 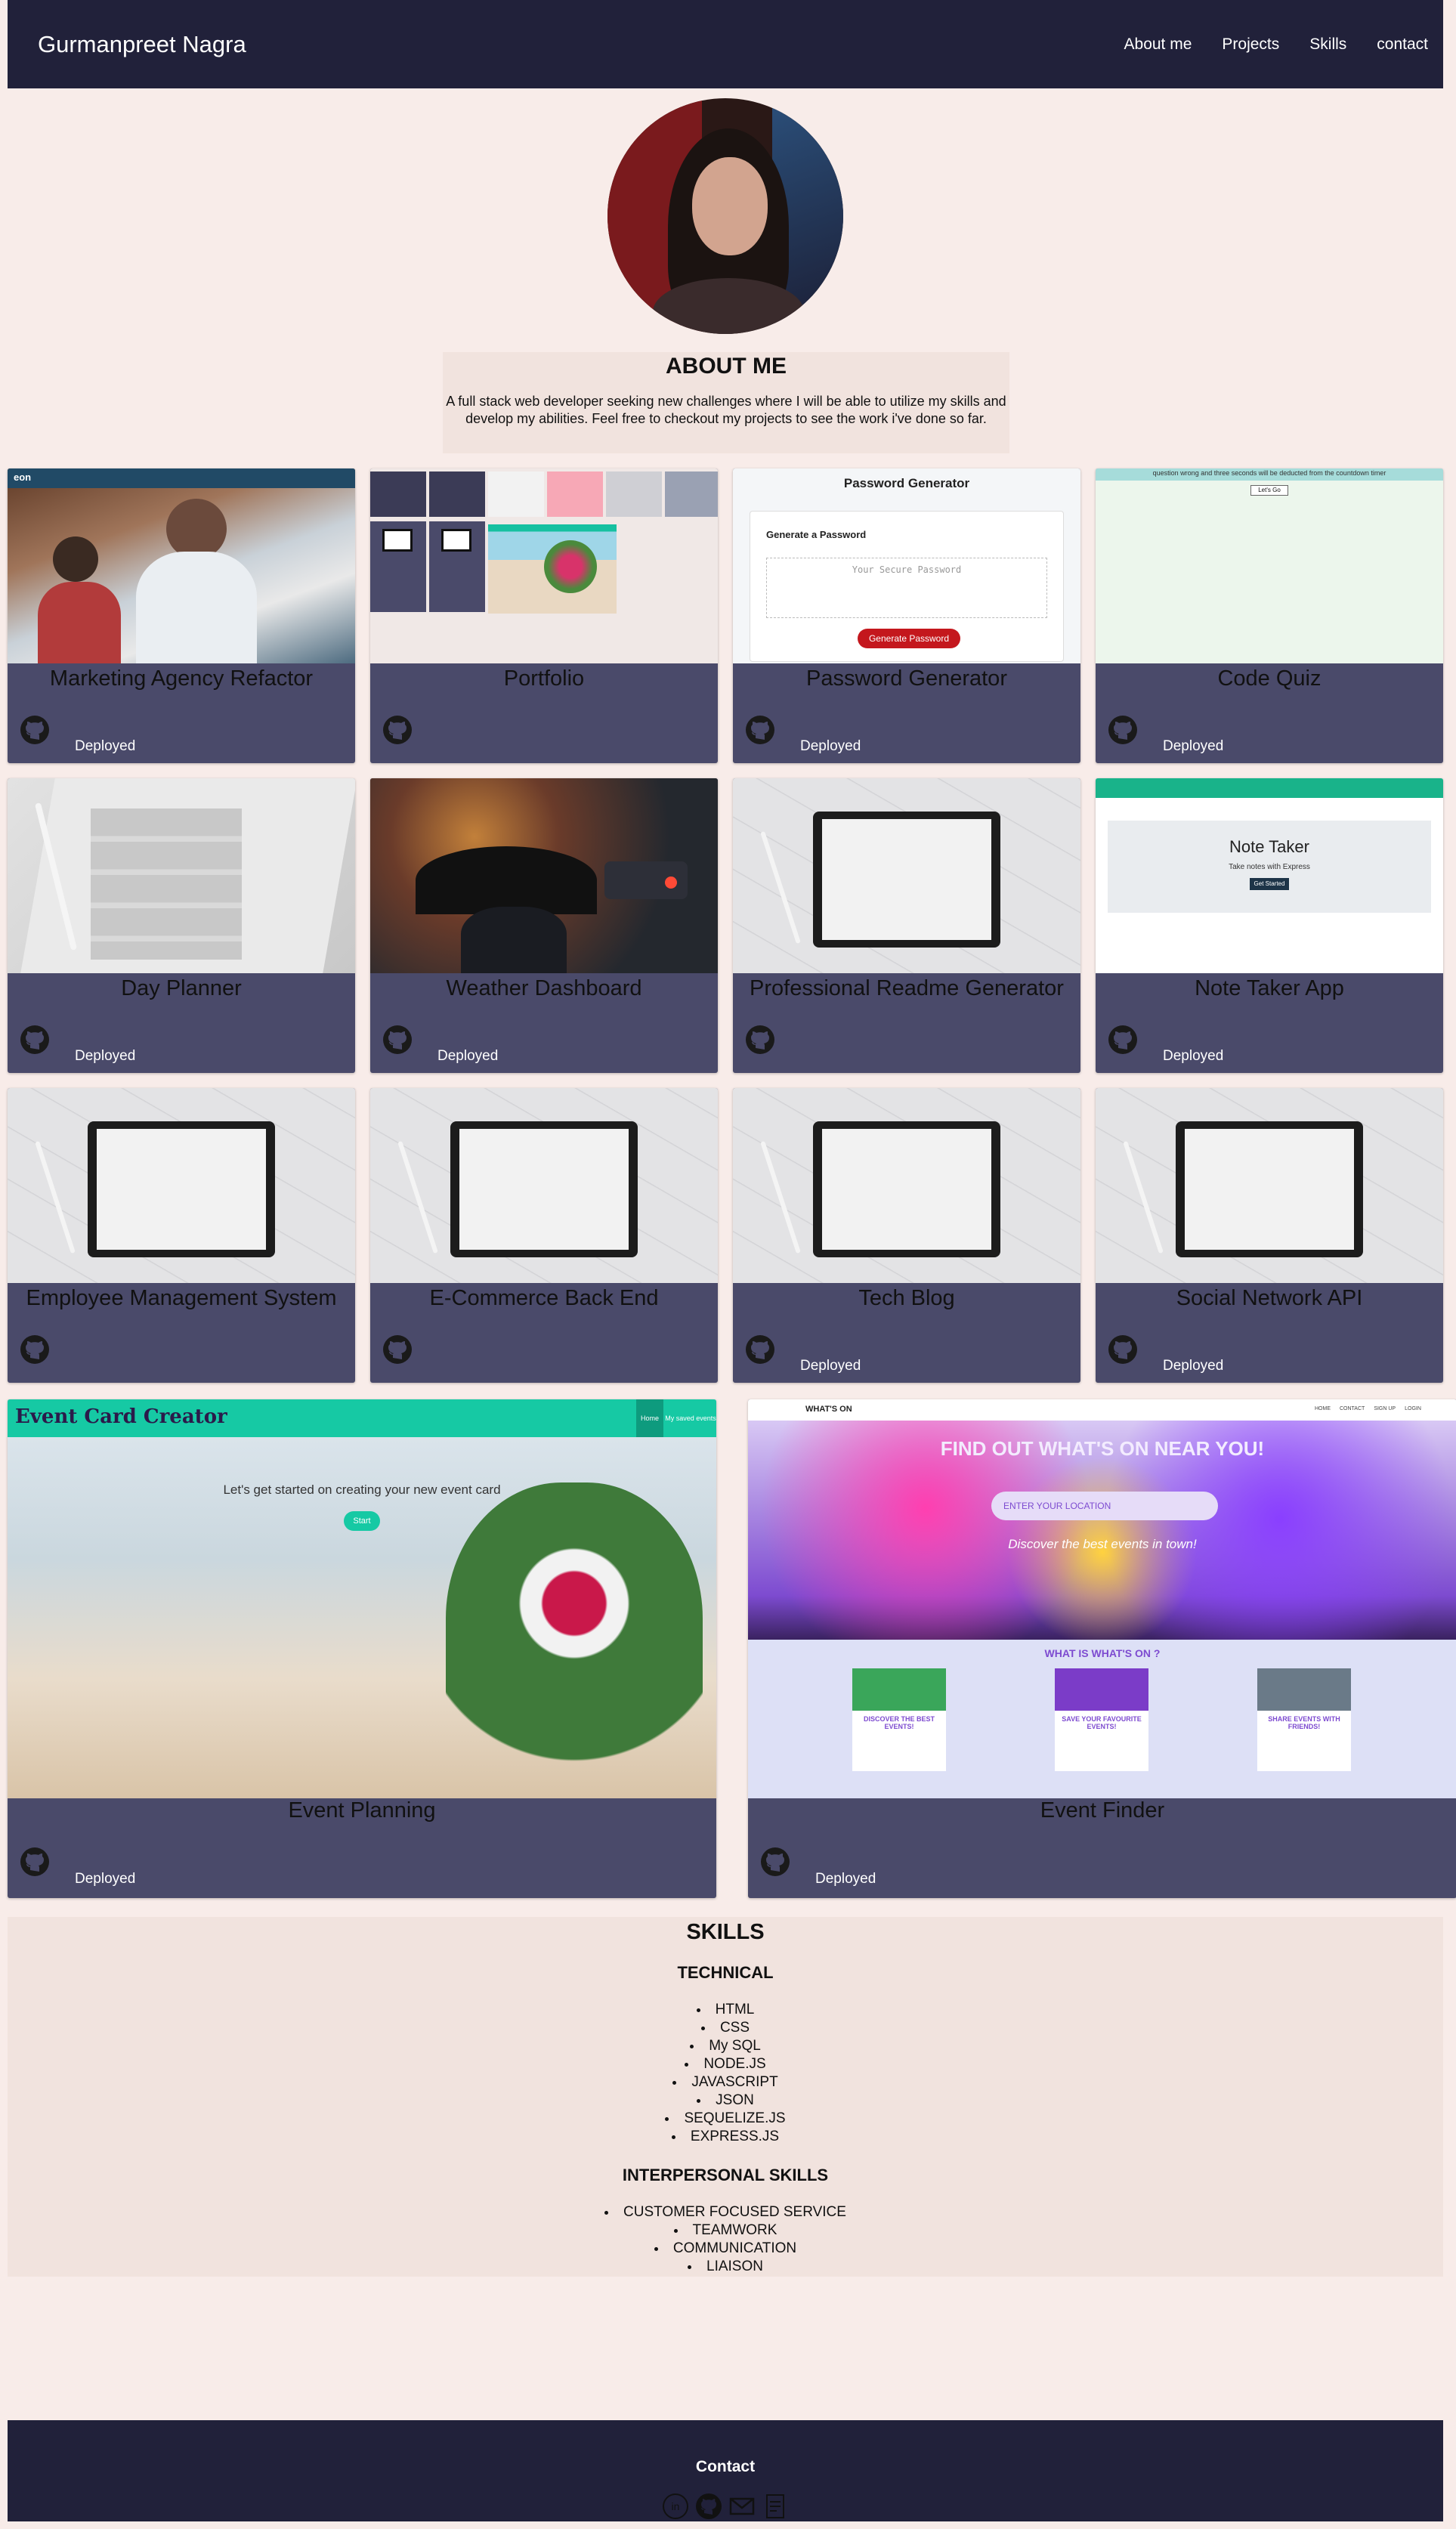 What do you see at coordinates (1250, 45) in the screenshot?
I see `nav-link-projects: Projects` at bounding box center [1250, 45].